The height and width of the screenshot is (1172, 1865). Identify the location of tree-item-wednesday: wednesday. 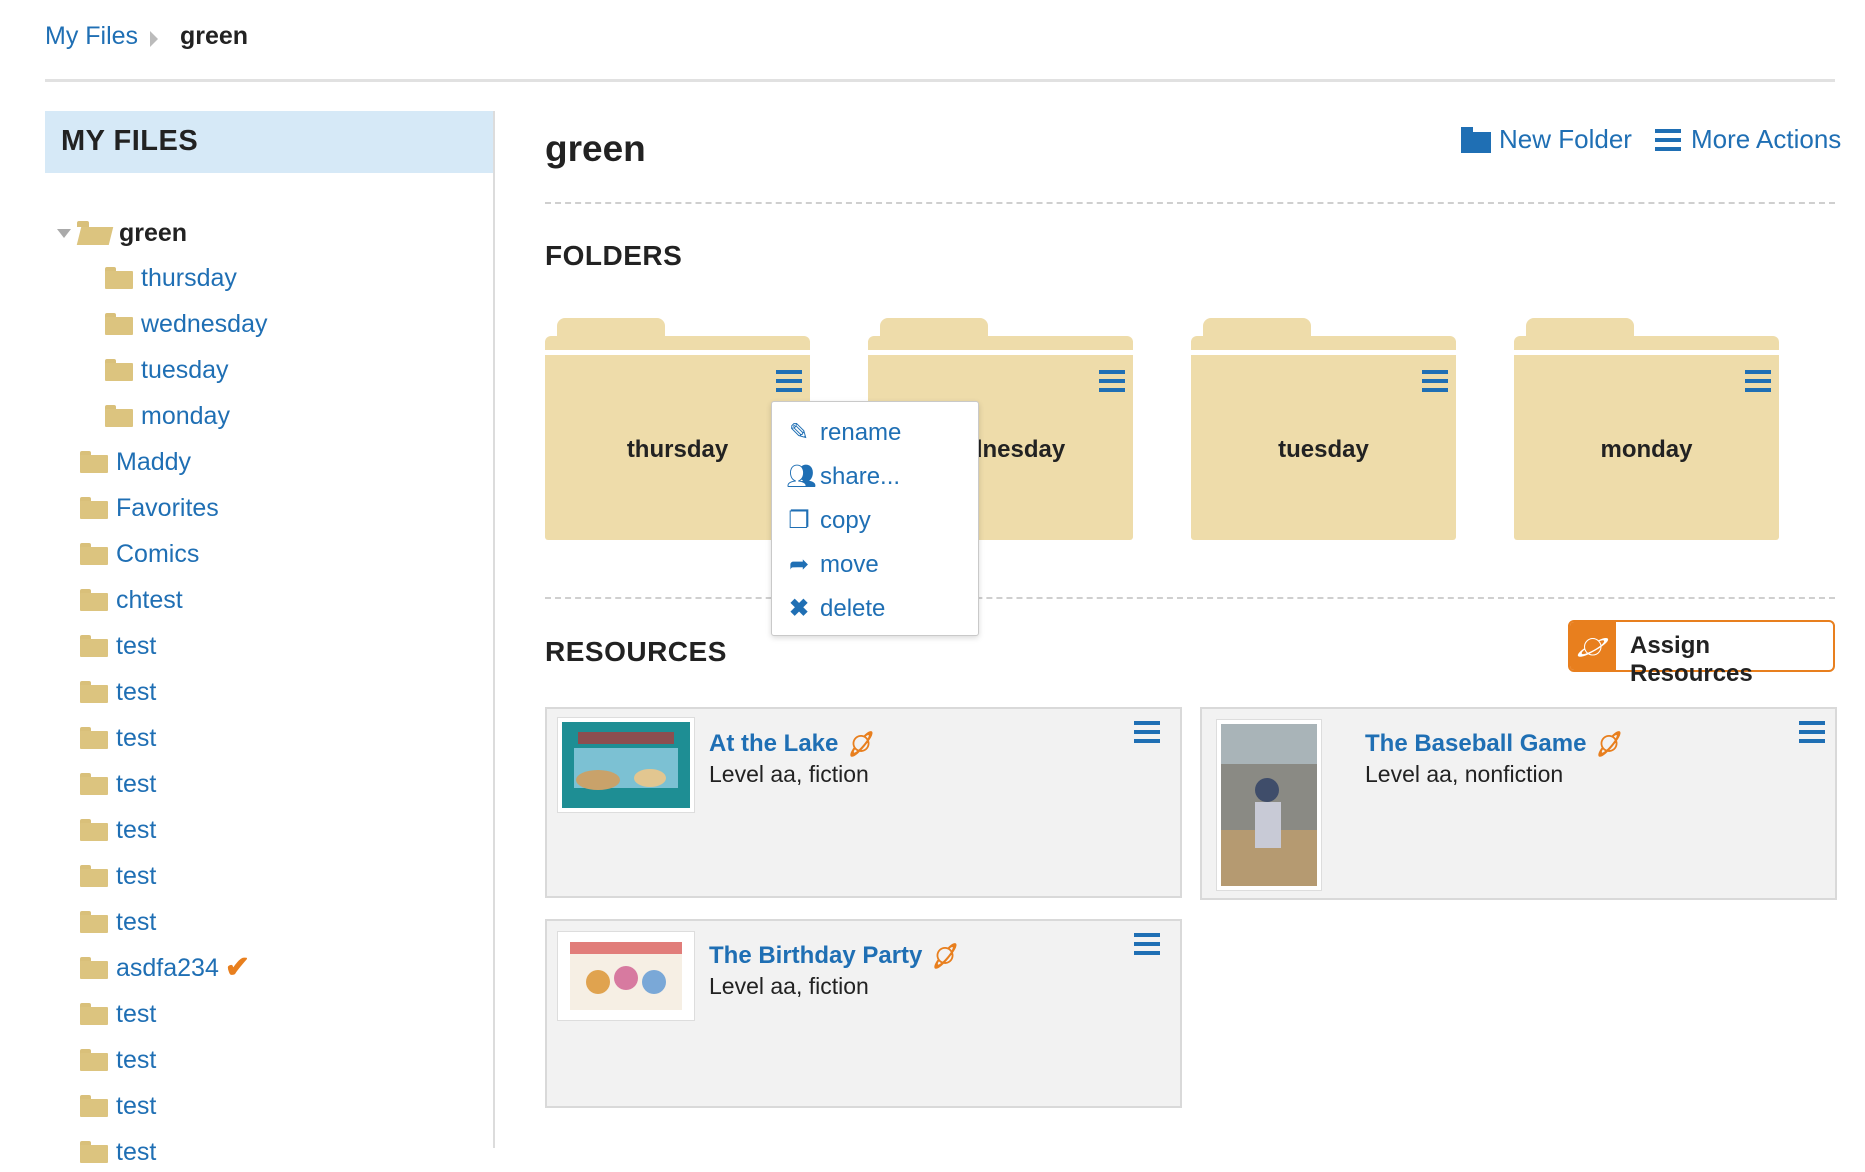
(186, 324).